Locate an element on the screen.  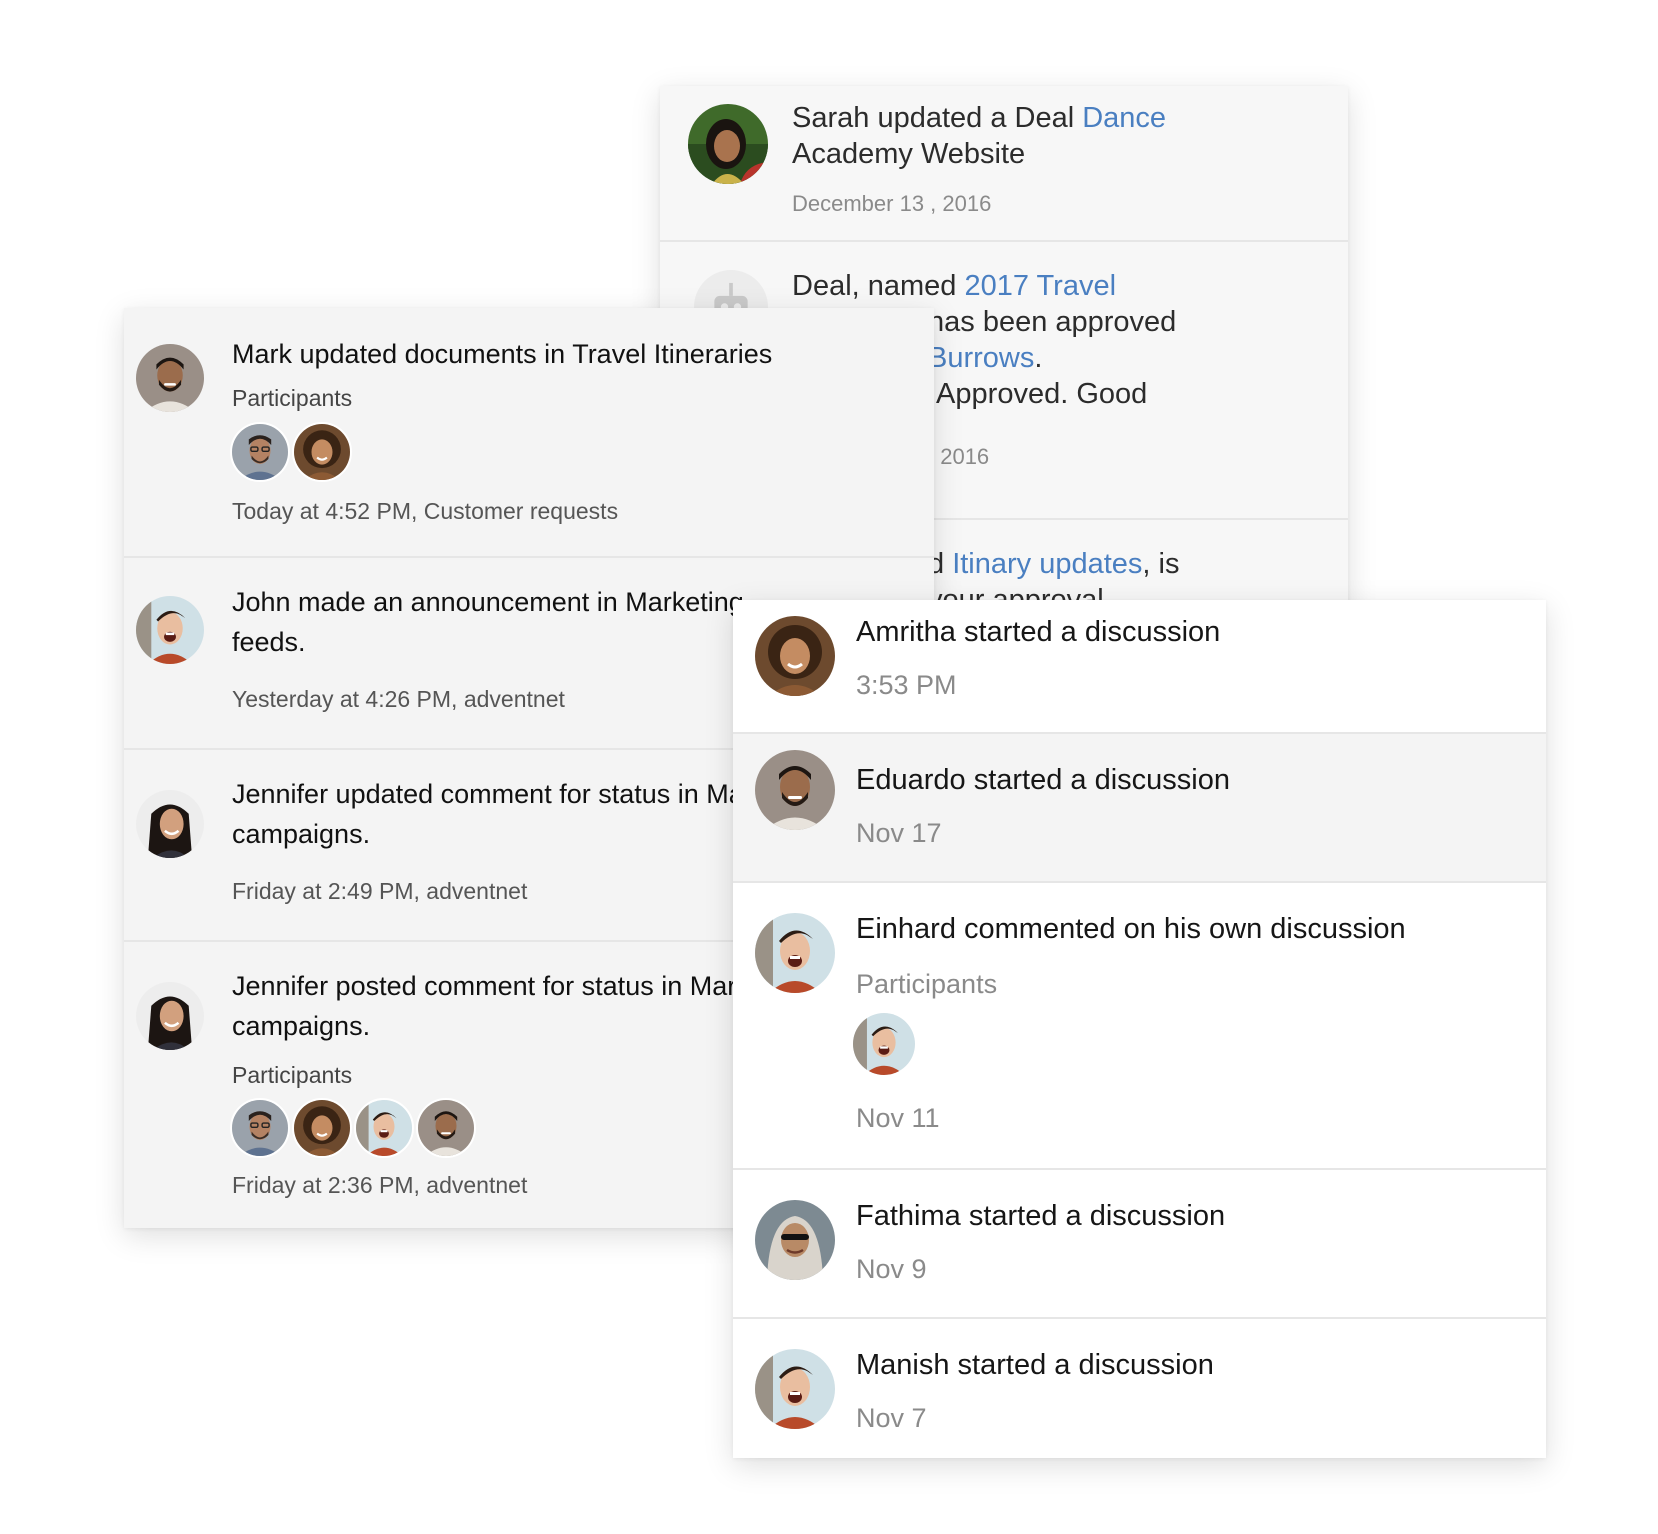
activity-meta: Today at 4:52 PM, Customer requests is located at coordinates (425, 511).